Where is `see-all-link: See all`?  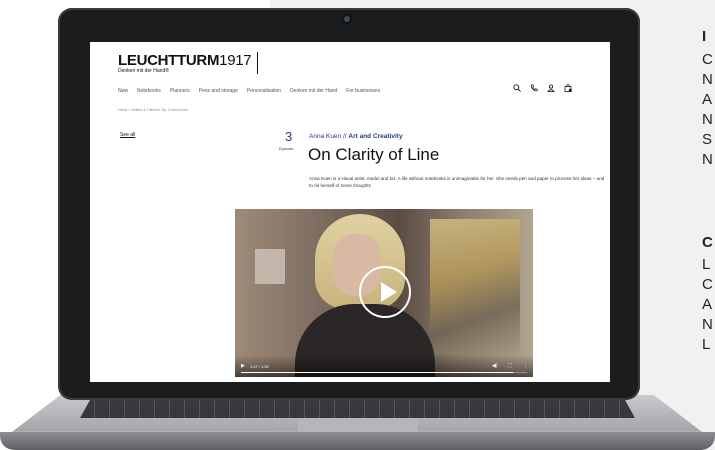
see-all-link: See all is located at coordinates (127, 135).